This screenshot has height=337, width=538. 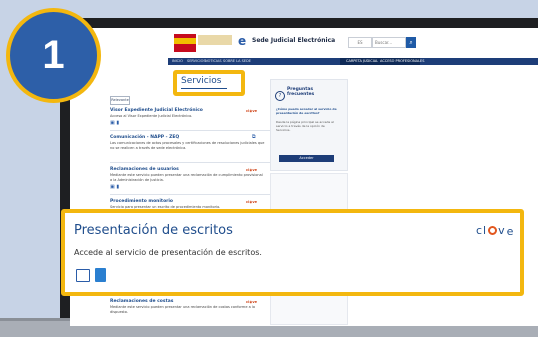 What do you see at coordinates (493, 230) in the screenshot?
I see `clave-o-icon` at bounding box center [493, 230].